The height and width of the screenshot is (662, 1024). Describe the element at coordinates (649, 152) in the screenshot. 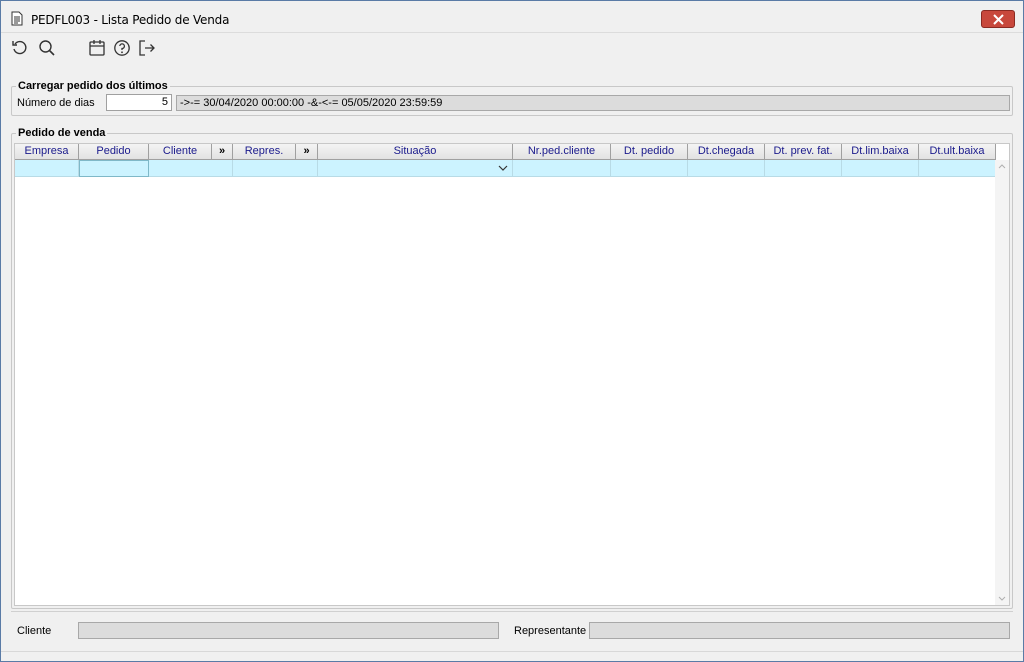

I see `col-header-dt-pedido: Dt. pedido` at that location.